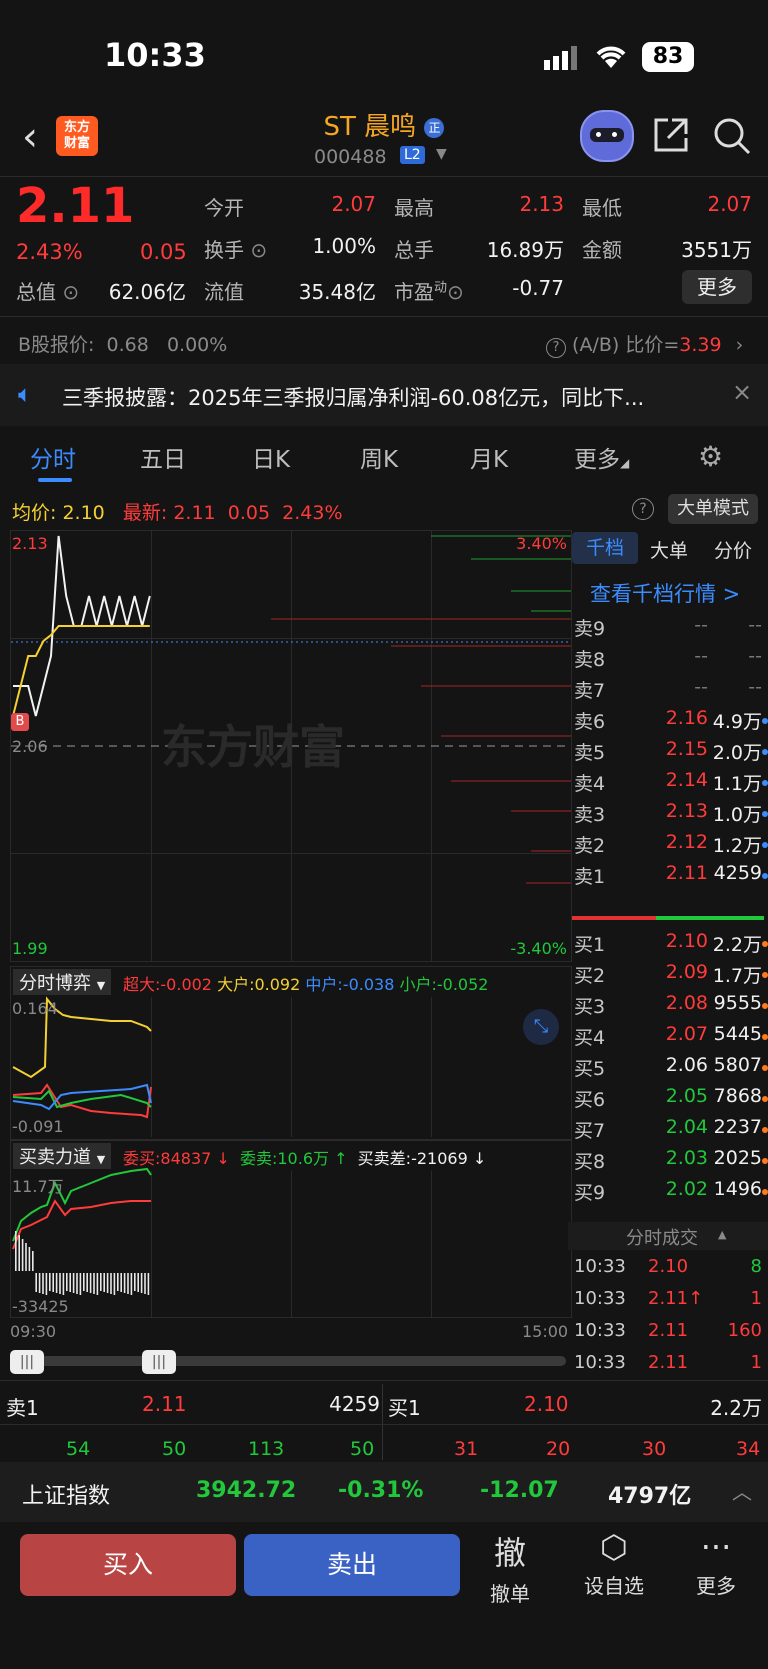  Describe the element at coordinates (744, 1330) in the screenshot. I see `tick-volume: 160` at that location.